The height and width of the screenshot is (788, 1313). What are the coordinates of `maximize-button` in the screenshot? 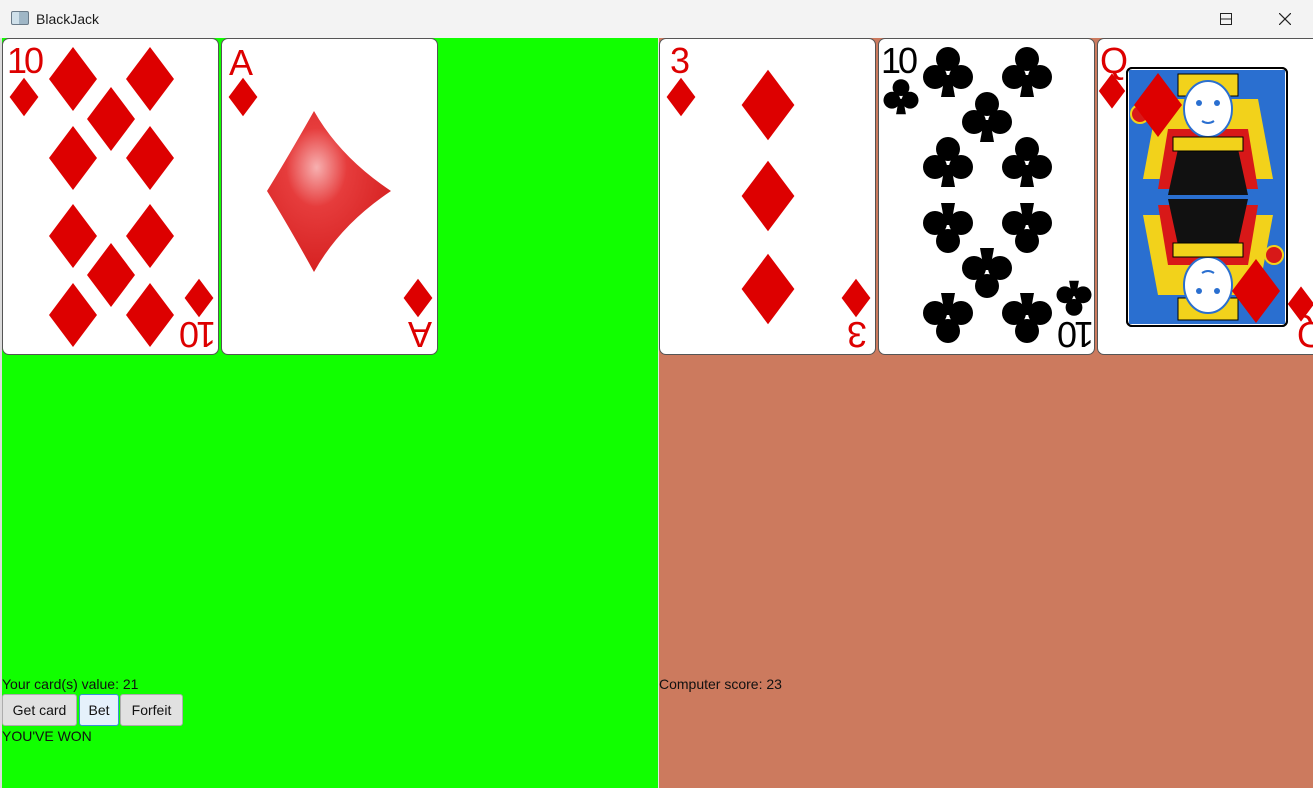 It's located at (1226, 19).